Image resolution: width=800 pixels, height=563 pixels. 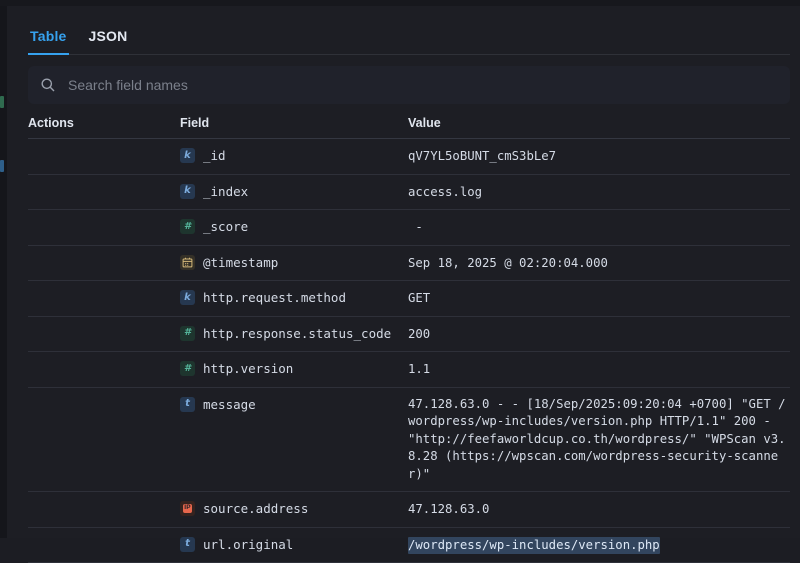 What do you see at coordinates (294, 369) in the screenshot?
I see `field-cell: # http.version` at bounding box center [294, 369].